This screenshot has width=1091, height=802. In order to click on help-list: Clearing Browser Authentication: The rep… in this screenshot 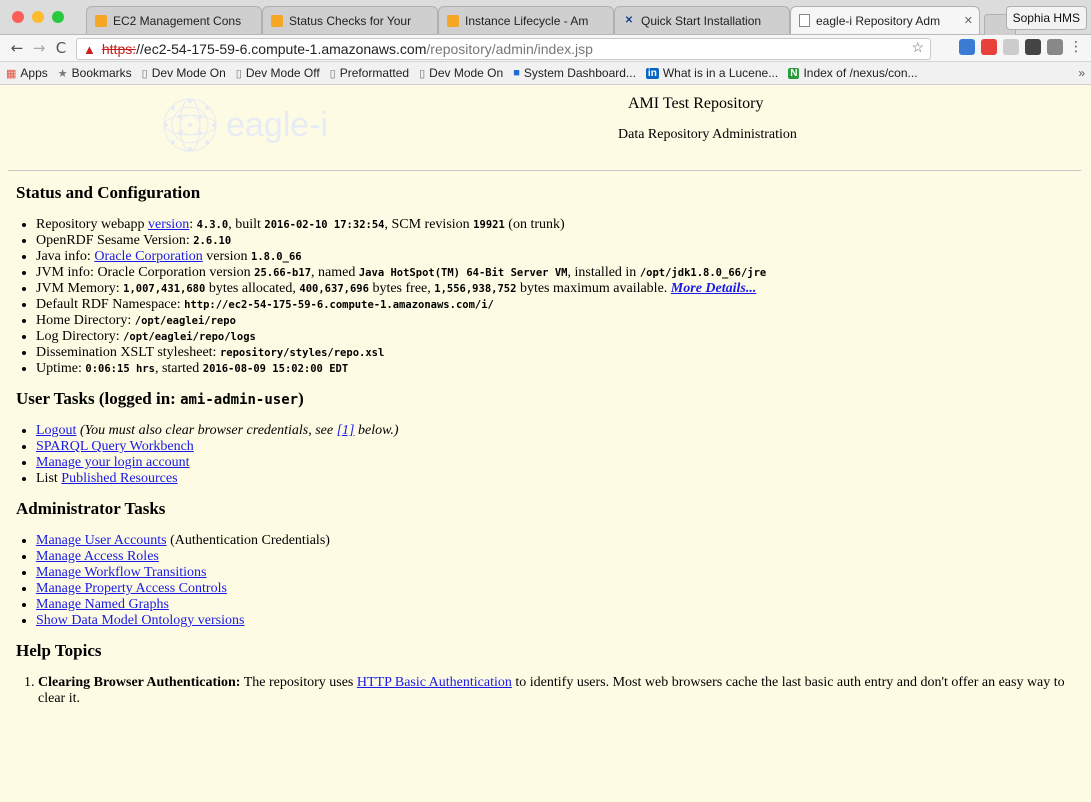, I will do `click(548, 691)`.